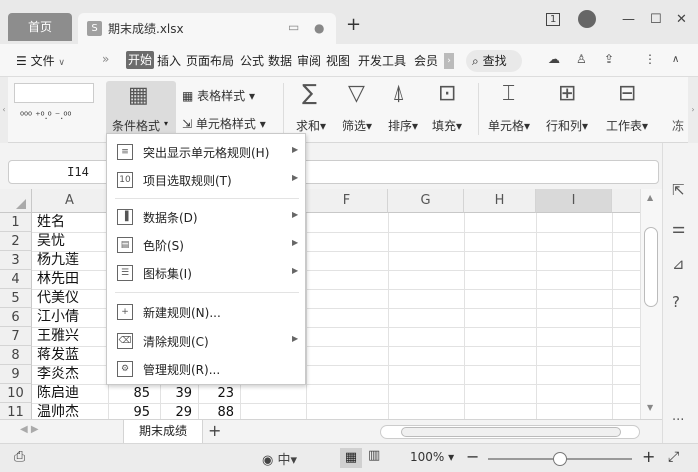  What do you see at coordinates (216, 393) in the screenshot?
I see `cell-score: 23` at bounding box center [216, 393].